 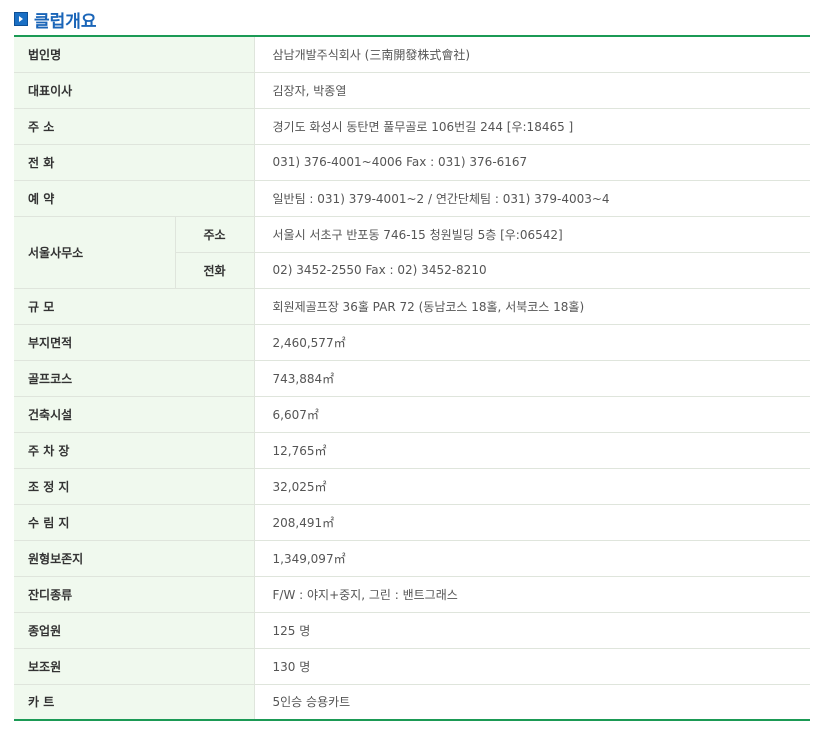 I want to click on row-value: 김장자, 박종열, so click(x=532, y=90).